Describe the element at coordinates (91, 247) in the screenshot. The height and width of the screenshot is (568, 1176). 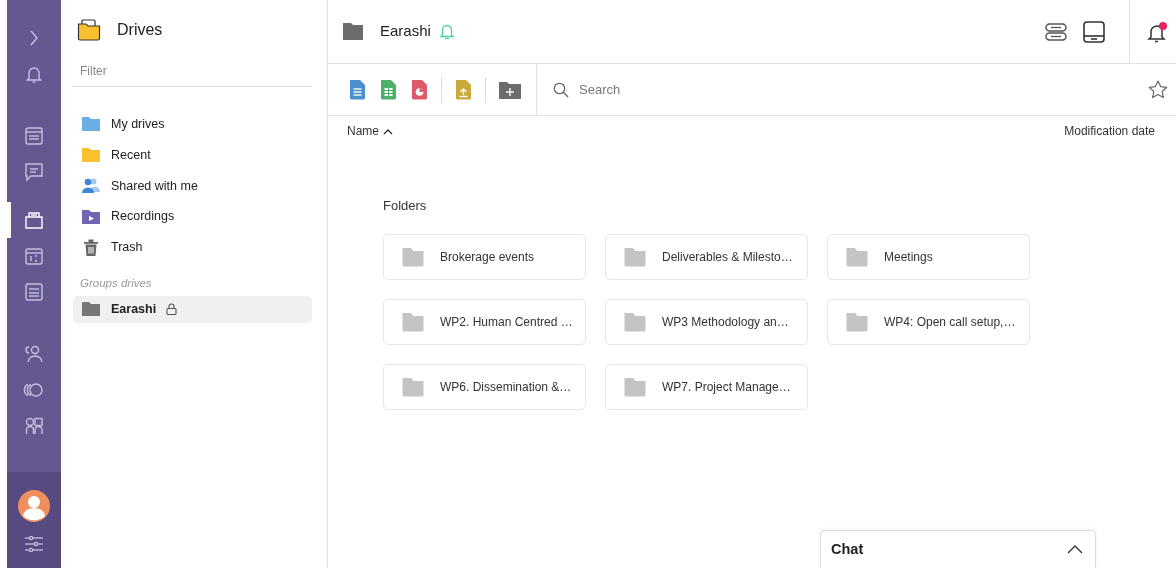
I see `trash-icon` at that location.